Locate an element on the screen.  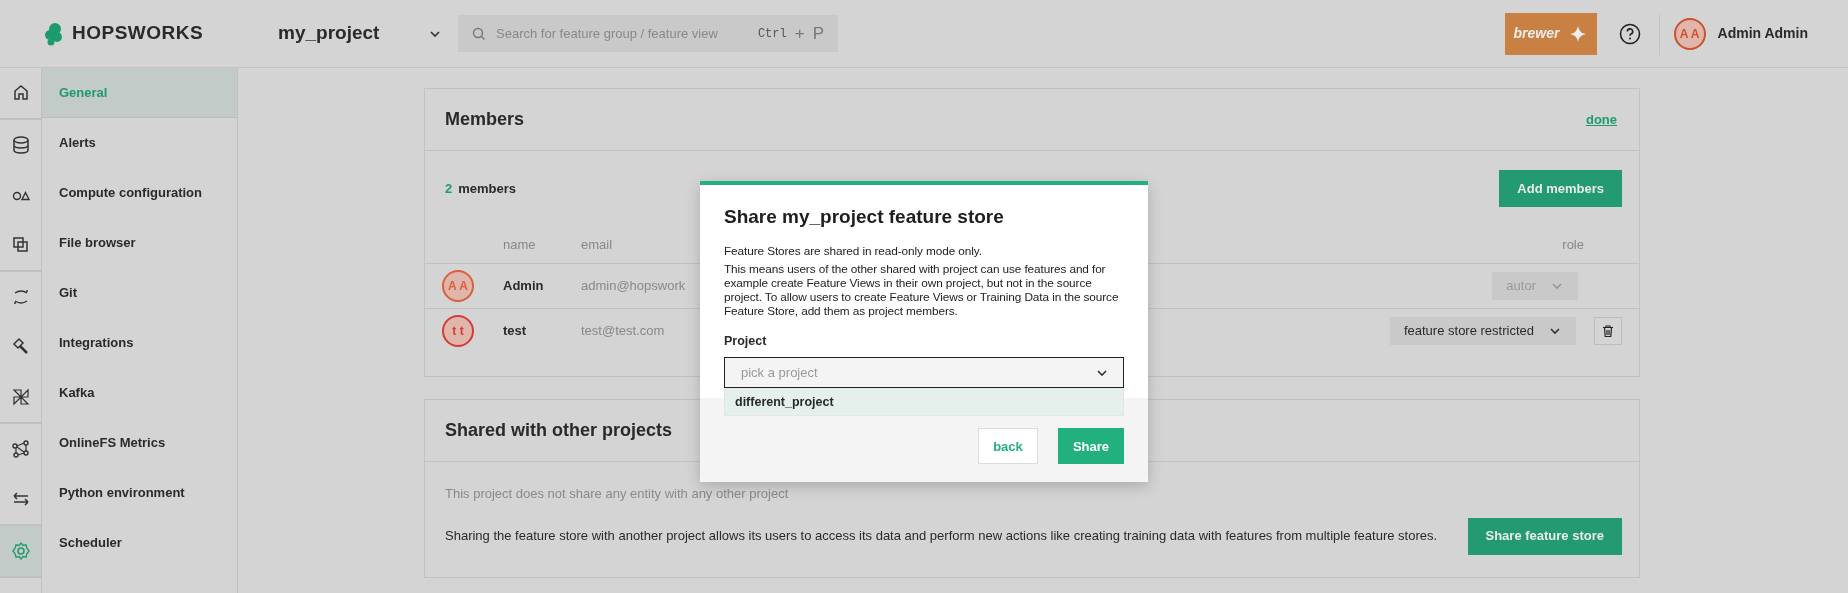
sidebar-item: Kafka is located at coordinates (139, 393).